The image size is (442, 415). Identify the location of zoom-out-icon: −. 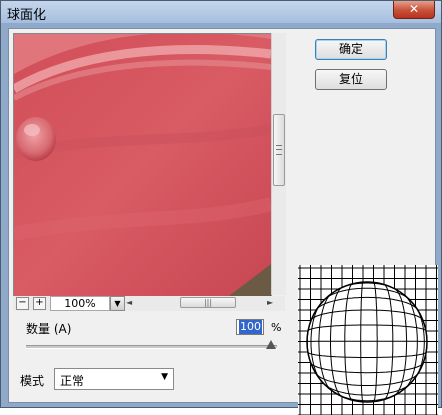
(22, 302).